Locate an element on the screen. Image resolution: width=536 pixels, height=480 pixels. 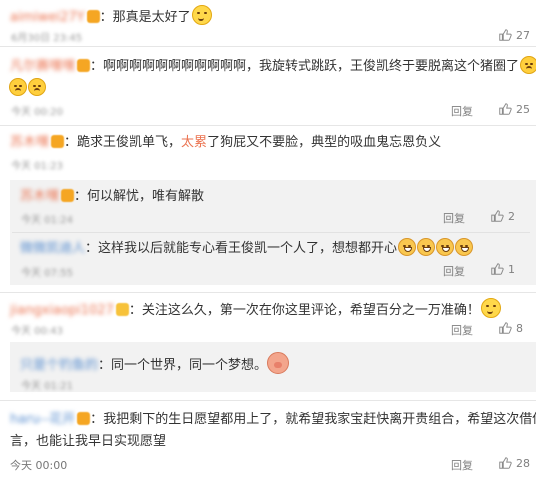
comment-content: 凡尔赛嘿嘿 ：啊啊啊啊啊啊啊啊啊啊啊，我旋转式跳跃，王俊凯终于要脱离这个猪圈了 is located at coordinates (273, 66).